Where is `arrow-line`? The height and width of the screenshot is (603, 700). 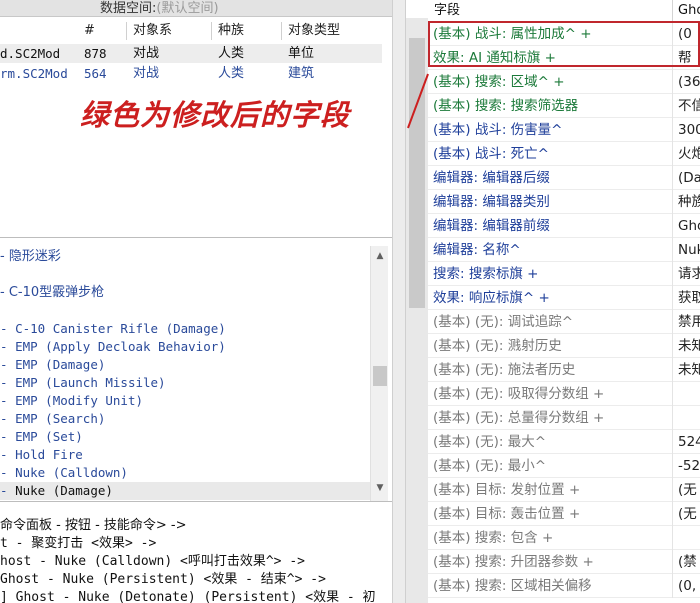 arrow-line is located at coordinates (418, 101).